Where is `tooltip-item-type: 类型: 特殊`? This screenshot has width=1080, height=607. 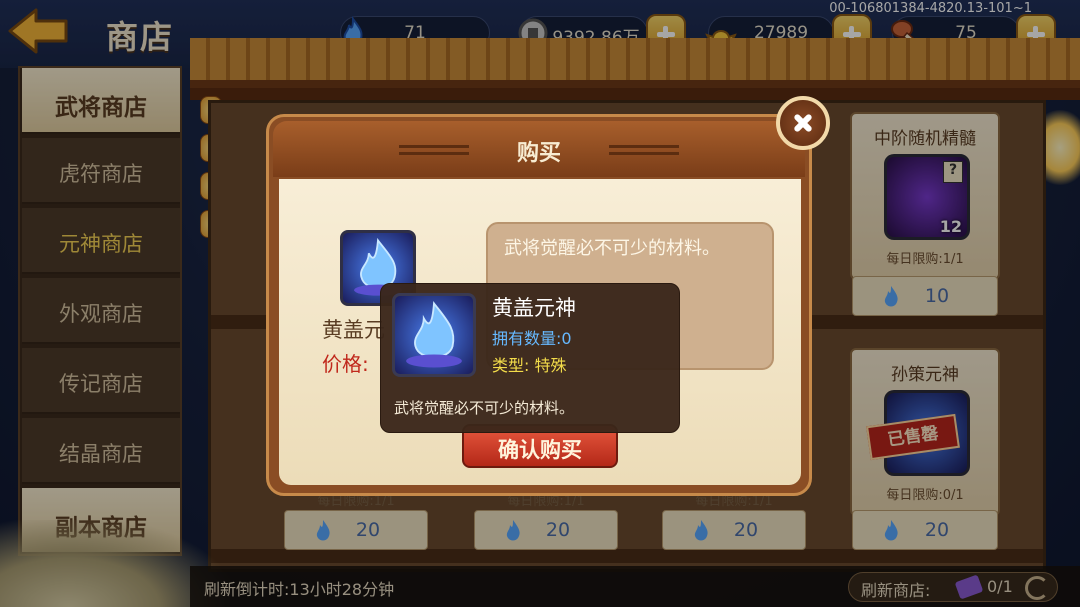
tooltip-item-type: 类型: 特殊 is located at coordinates (529, 365).